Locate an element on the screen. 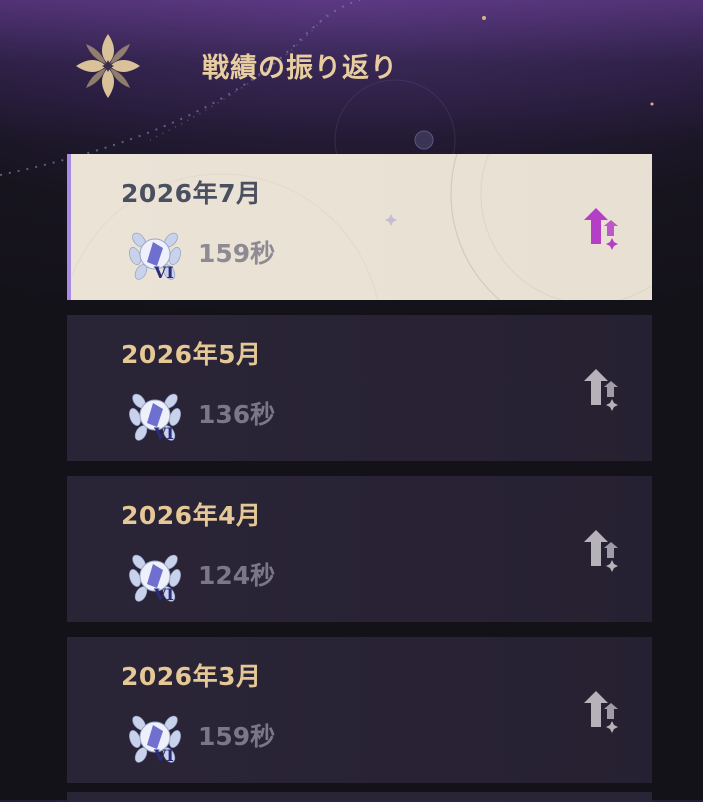  next-record-card-edge is located at coordinates (359, 797).